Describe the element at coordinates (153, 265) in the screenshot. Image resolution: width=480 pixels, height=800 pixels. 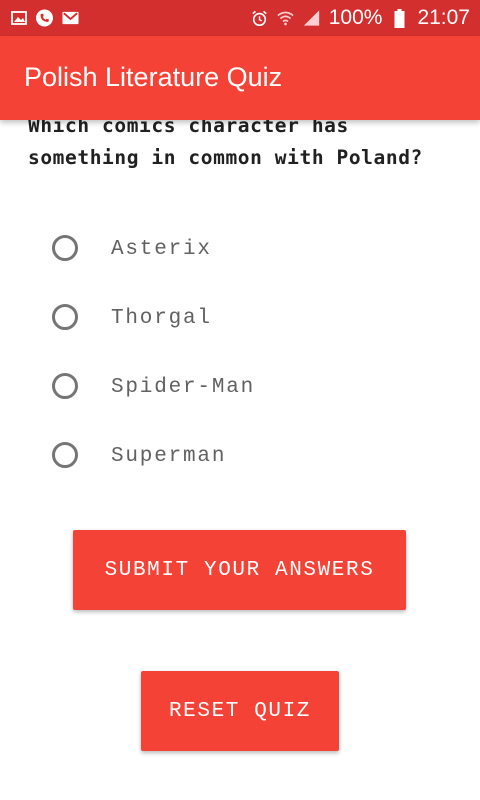
I see `option-asterix: Asterix` at that location.